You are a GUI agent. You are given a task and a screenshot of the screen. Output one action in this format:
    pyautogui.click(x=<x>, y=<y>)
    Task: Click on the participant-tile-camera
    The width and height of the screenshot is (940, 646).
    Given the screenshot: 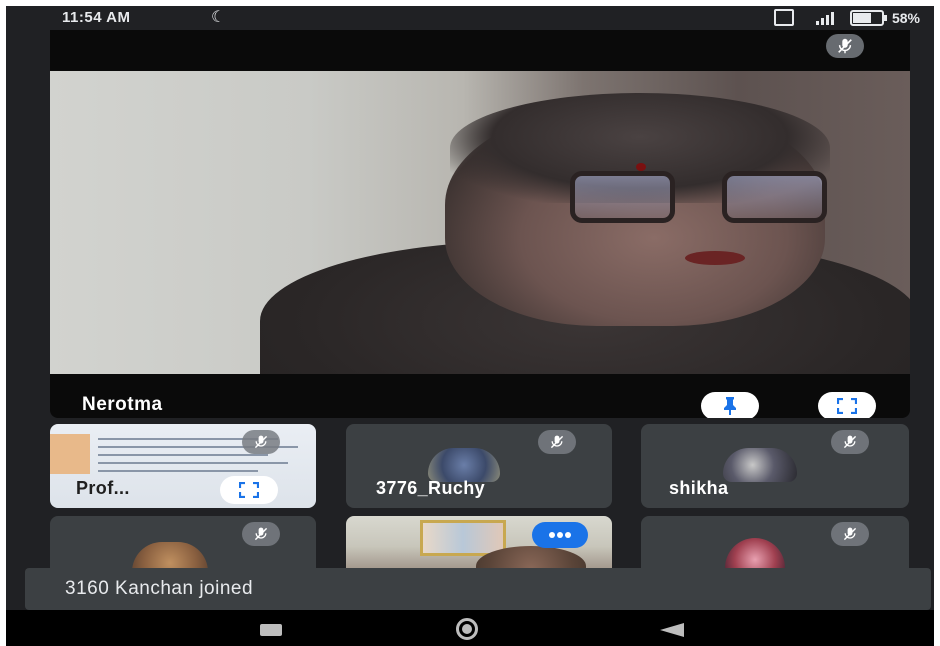 What is the action you would take?
    pyautogui.click(x=479, y=543)
    